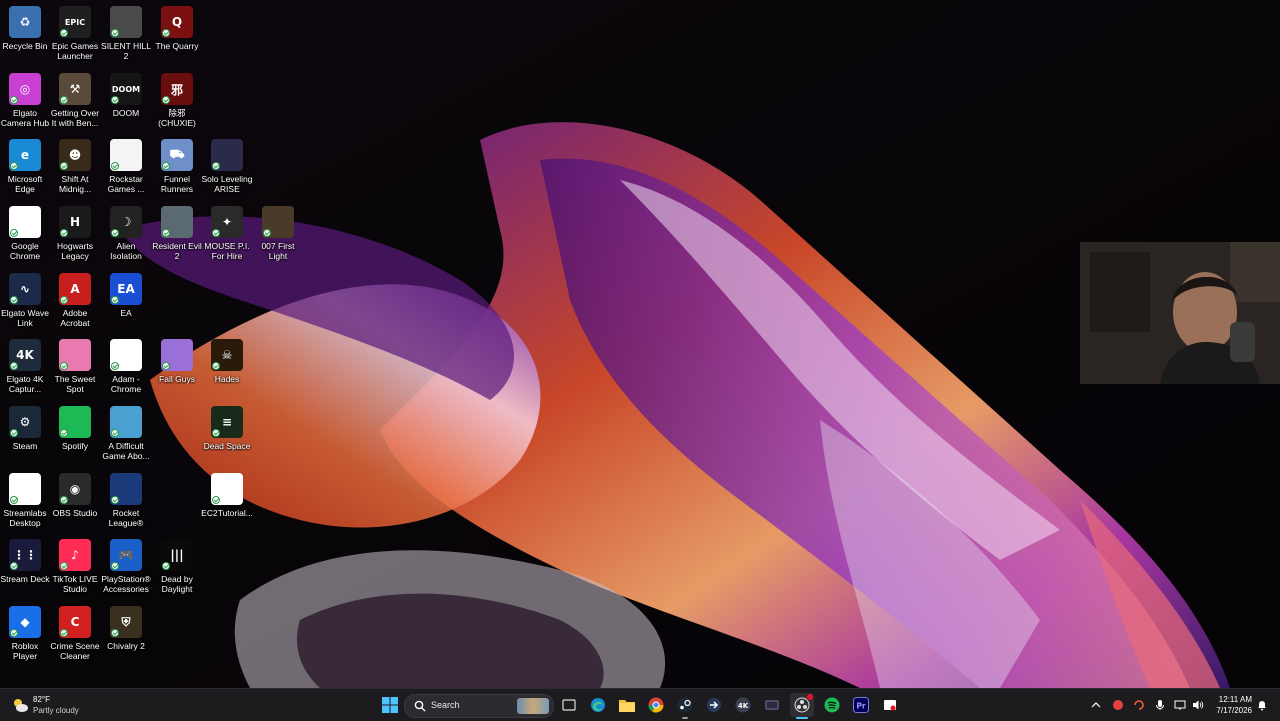 The image size is (1280, 721). I want to click on desktop-icon-tiktok-live-studio: ♪ TikTok LIVE Studio, so click(75, 567).